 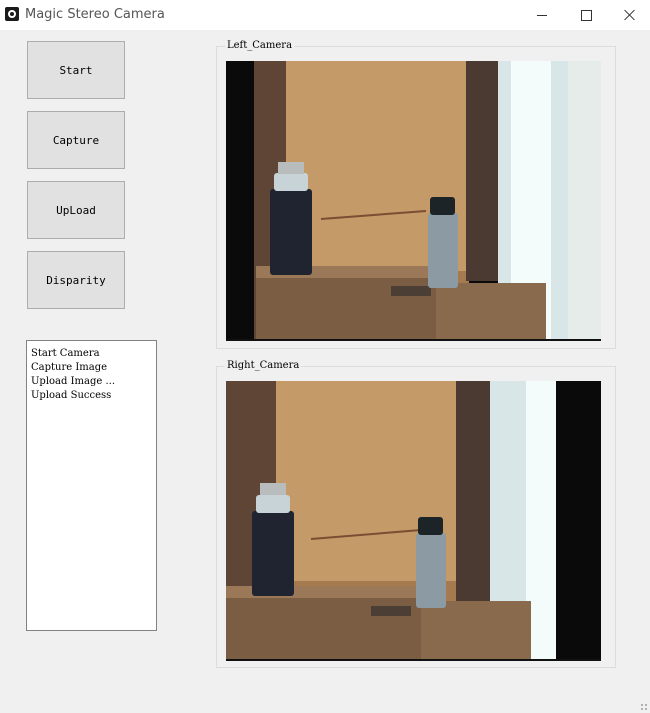 I want to click on title-bar: Magic Stereo Camera, so click(x=325, y=15).